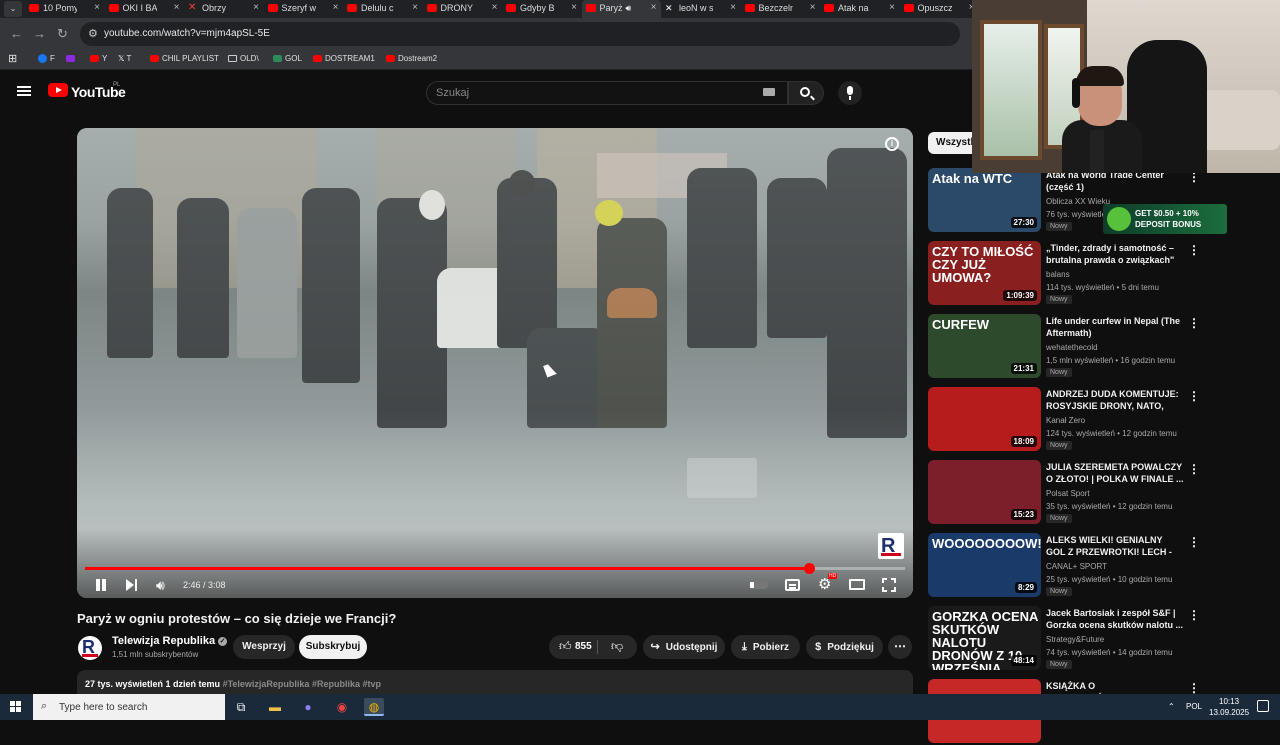 The width and height of the screenshot is (1280, 745). Describe the element at coordinates (382, 9) in the screenshot. I see `browser-tab: Delulu c ×` at that location.